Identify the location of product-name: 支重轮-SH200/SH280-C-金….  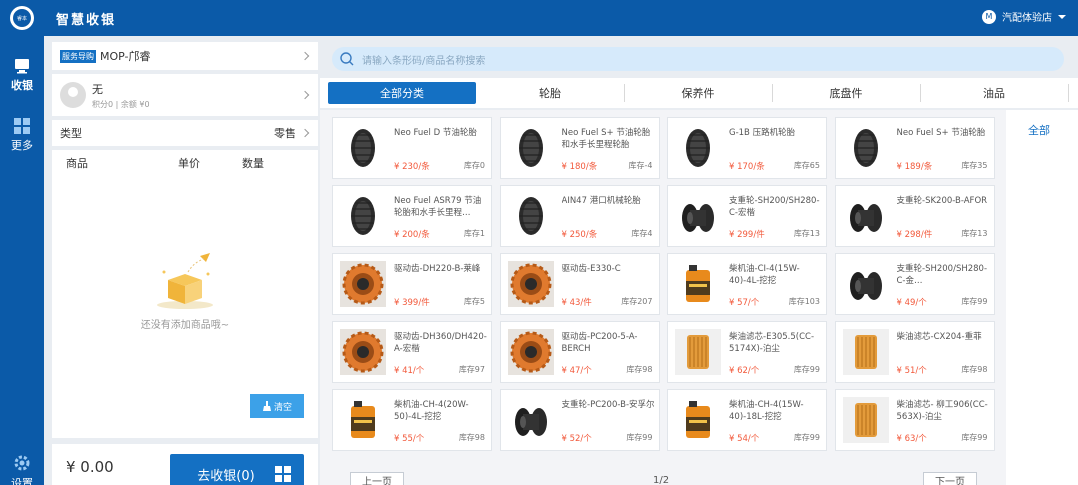
(942, 275).